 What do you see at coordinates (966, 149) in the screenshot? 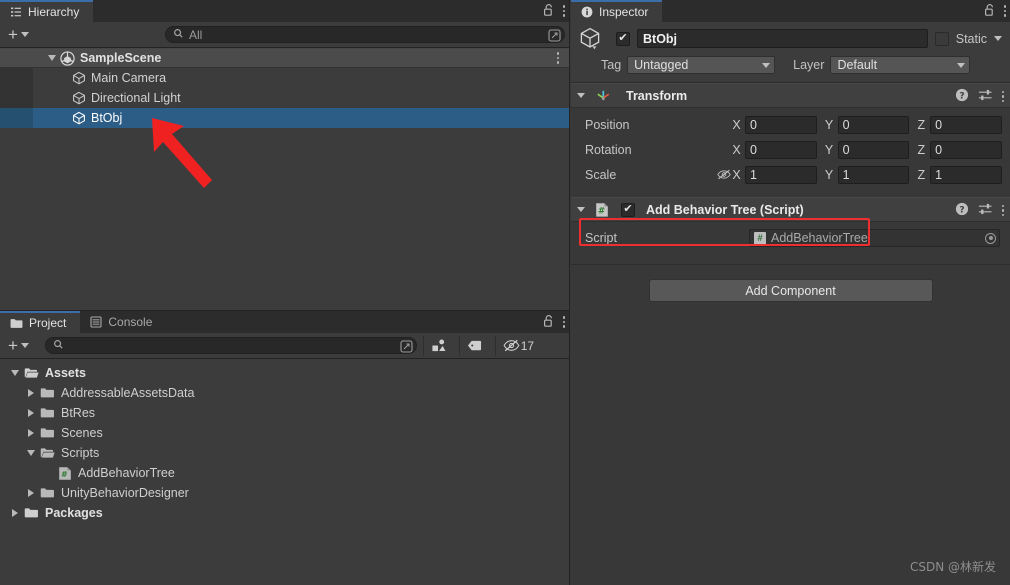
I see `rotation-z-input: 0` at bounding box center [966, 149].